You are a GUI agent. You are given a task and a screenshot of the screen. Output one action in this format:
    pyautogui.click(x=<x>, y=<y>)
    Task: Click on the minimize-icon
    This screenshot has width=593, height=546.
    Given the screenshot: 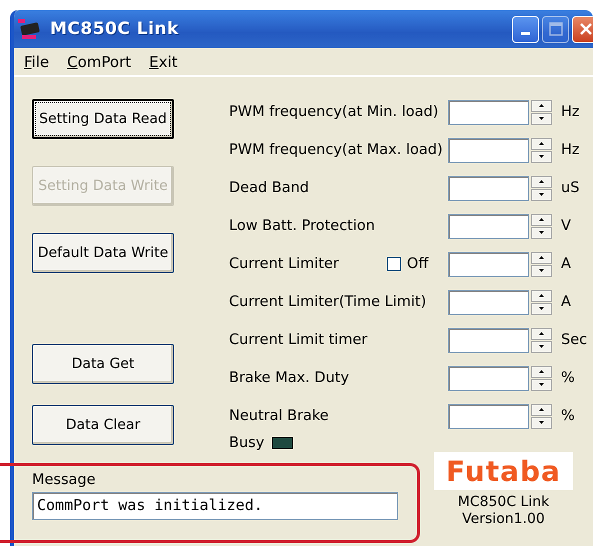 What is the action you would take?
    pyautogui.click(x=525, y=33)
    